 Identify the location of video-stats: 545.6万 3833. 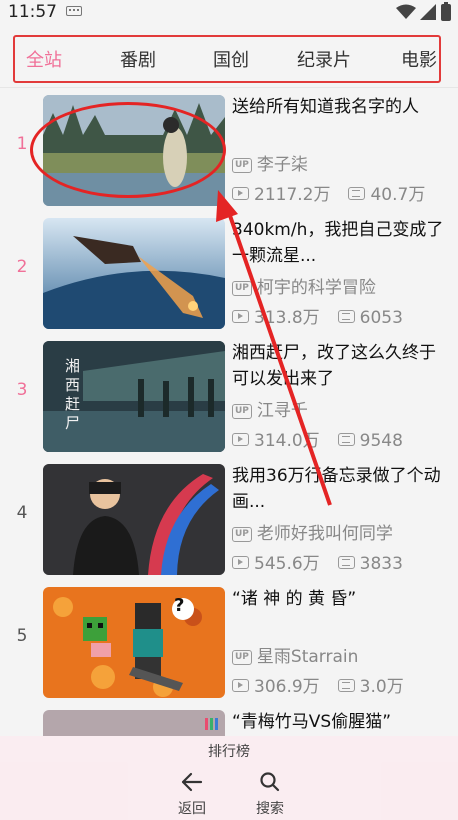
(317, 561).